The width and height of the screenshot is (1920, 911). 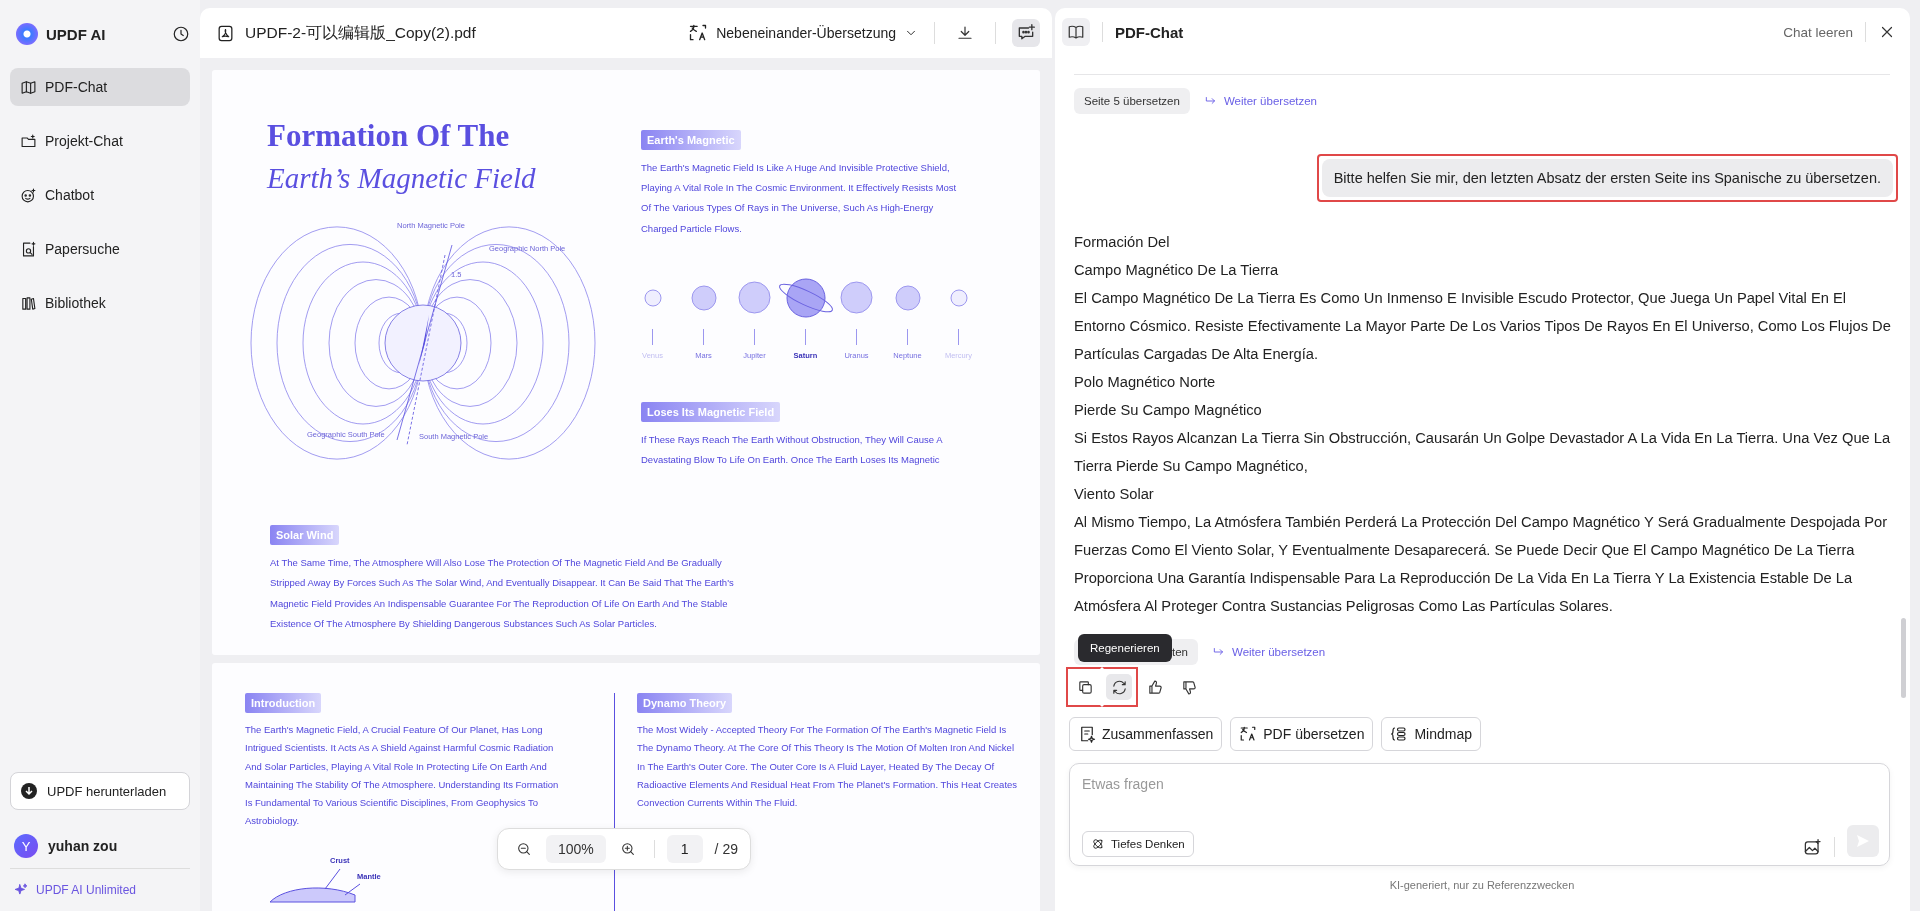 I want to click on response-text: Campo Magnético De La Tierra, so click(x=1177, y=270).